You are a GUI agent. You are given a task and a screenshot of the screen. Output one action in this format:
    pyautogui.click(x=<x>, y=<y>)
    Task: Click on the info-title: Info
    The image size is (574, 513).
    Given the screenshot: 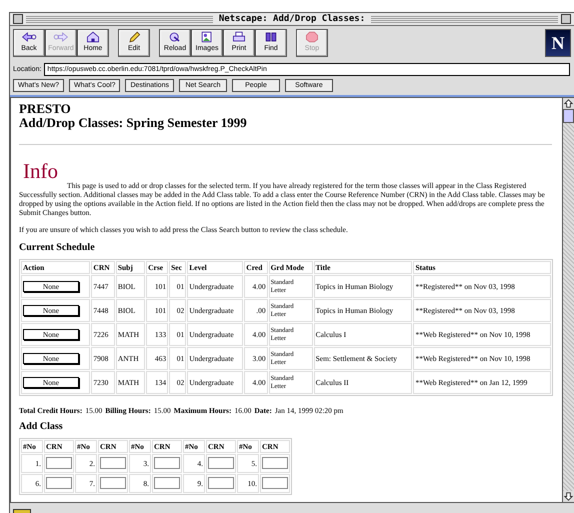 What is the action you would take?
    pyautogui.click(x=41, y=171)
    